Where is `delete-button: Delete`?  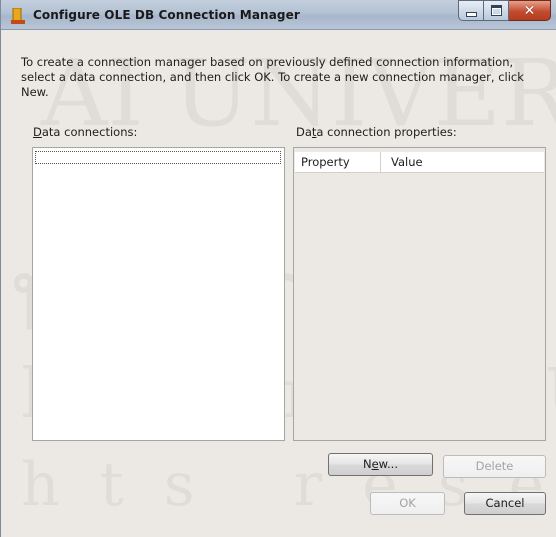
delete-button: Delete is located at coordinates (494, 466).